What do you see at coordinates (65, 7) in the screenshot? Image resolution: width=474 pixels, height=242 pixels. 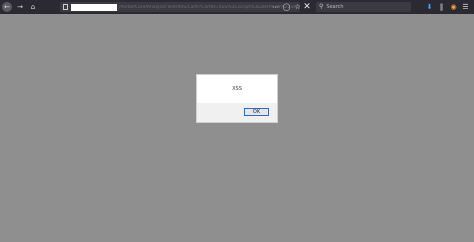 I see `page-info-icon` at bounding box center [65, 7].